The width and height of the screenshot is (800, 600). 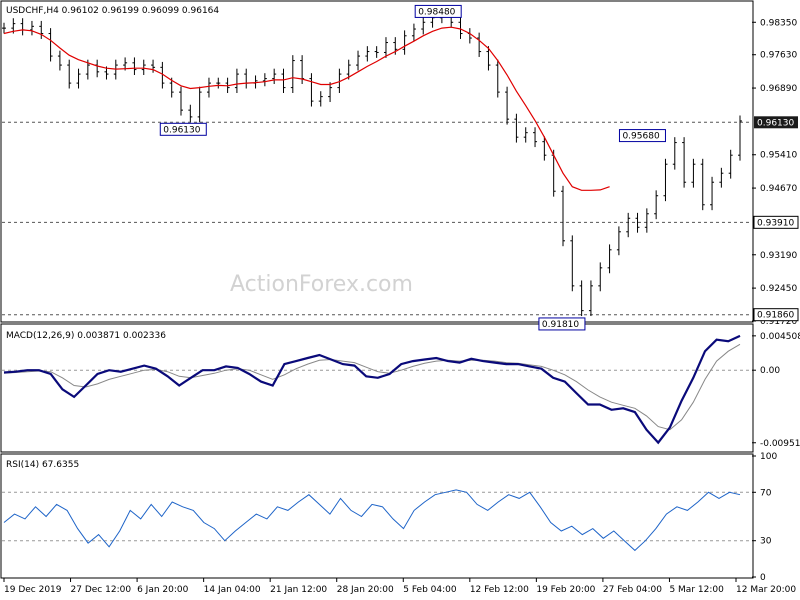 What do you see at coordinates (778, 23) in the screenshot?
I see `price-y-tick-label: 0.98350` at bounding box center [778, 23].